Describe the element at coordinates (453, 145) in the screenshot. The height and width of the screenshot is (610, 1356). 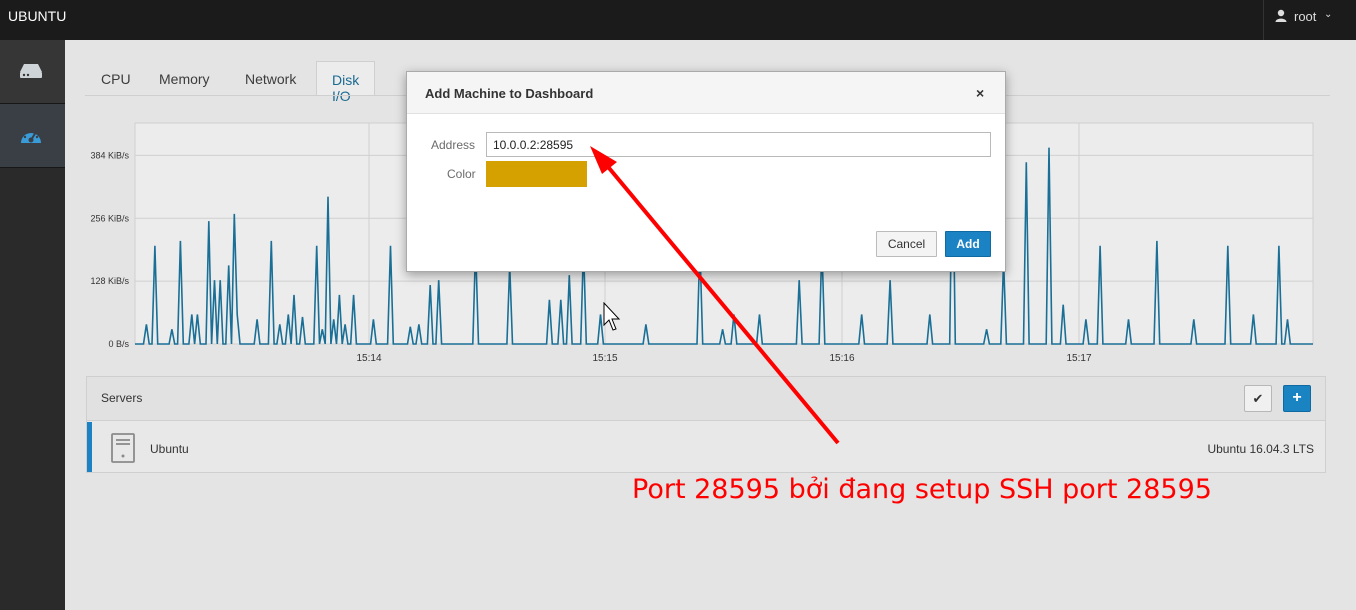
I see `address-label: Address` at that location.